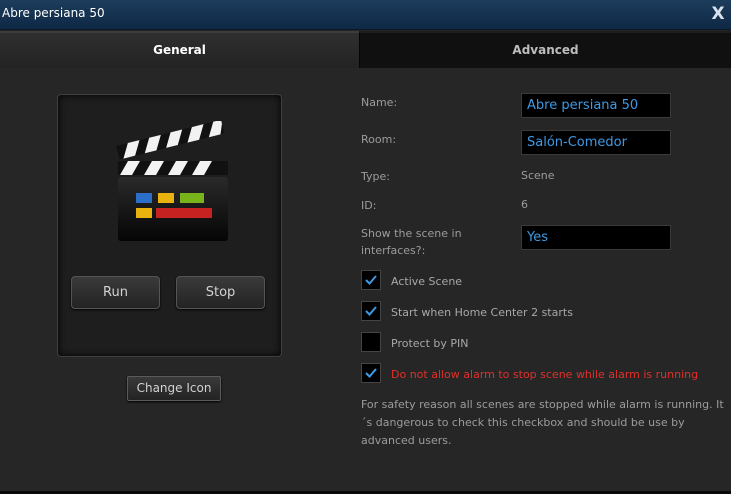 This screenshot has height=494, width=731. Describe the element at coordinates (371, 342) in the screenshot. I see `protect-by-pin-checkbox` at that location.